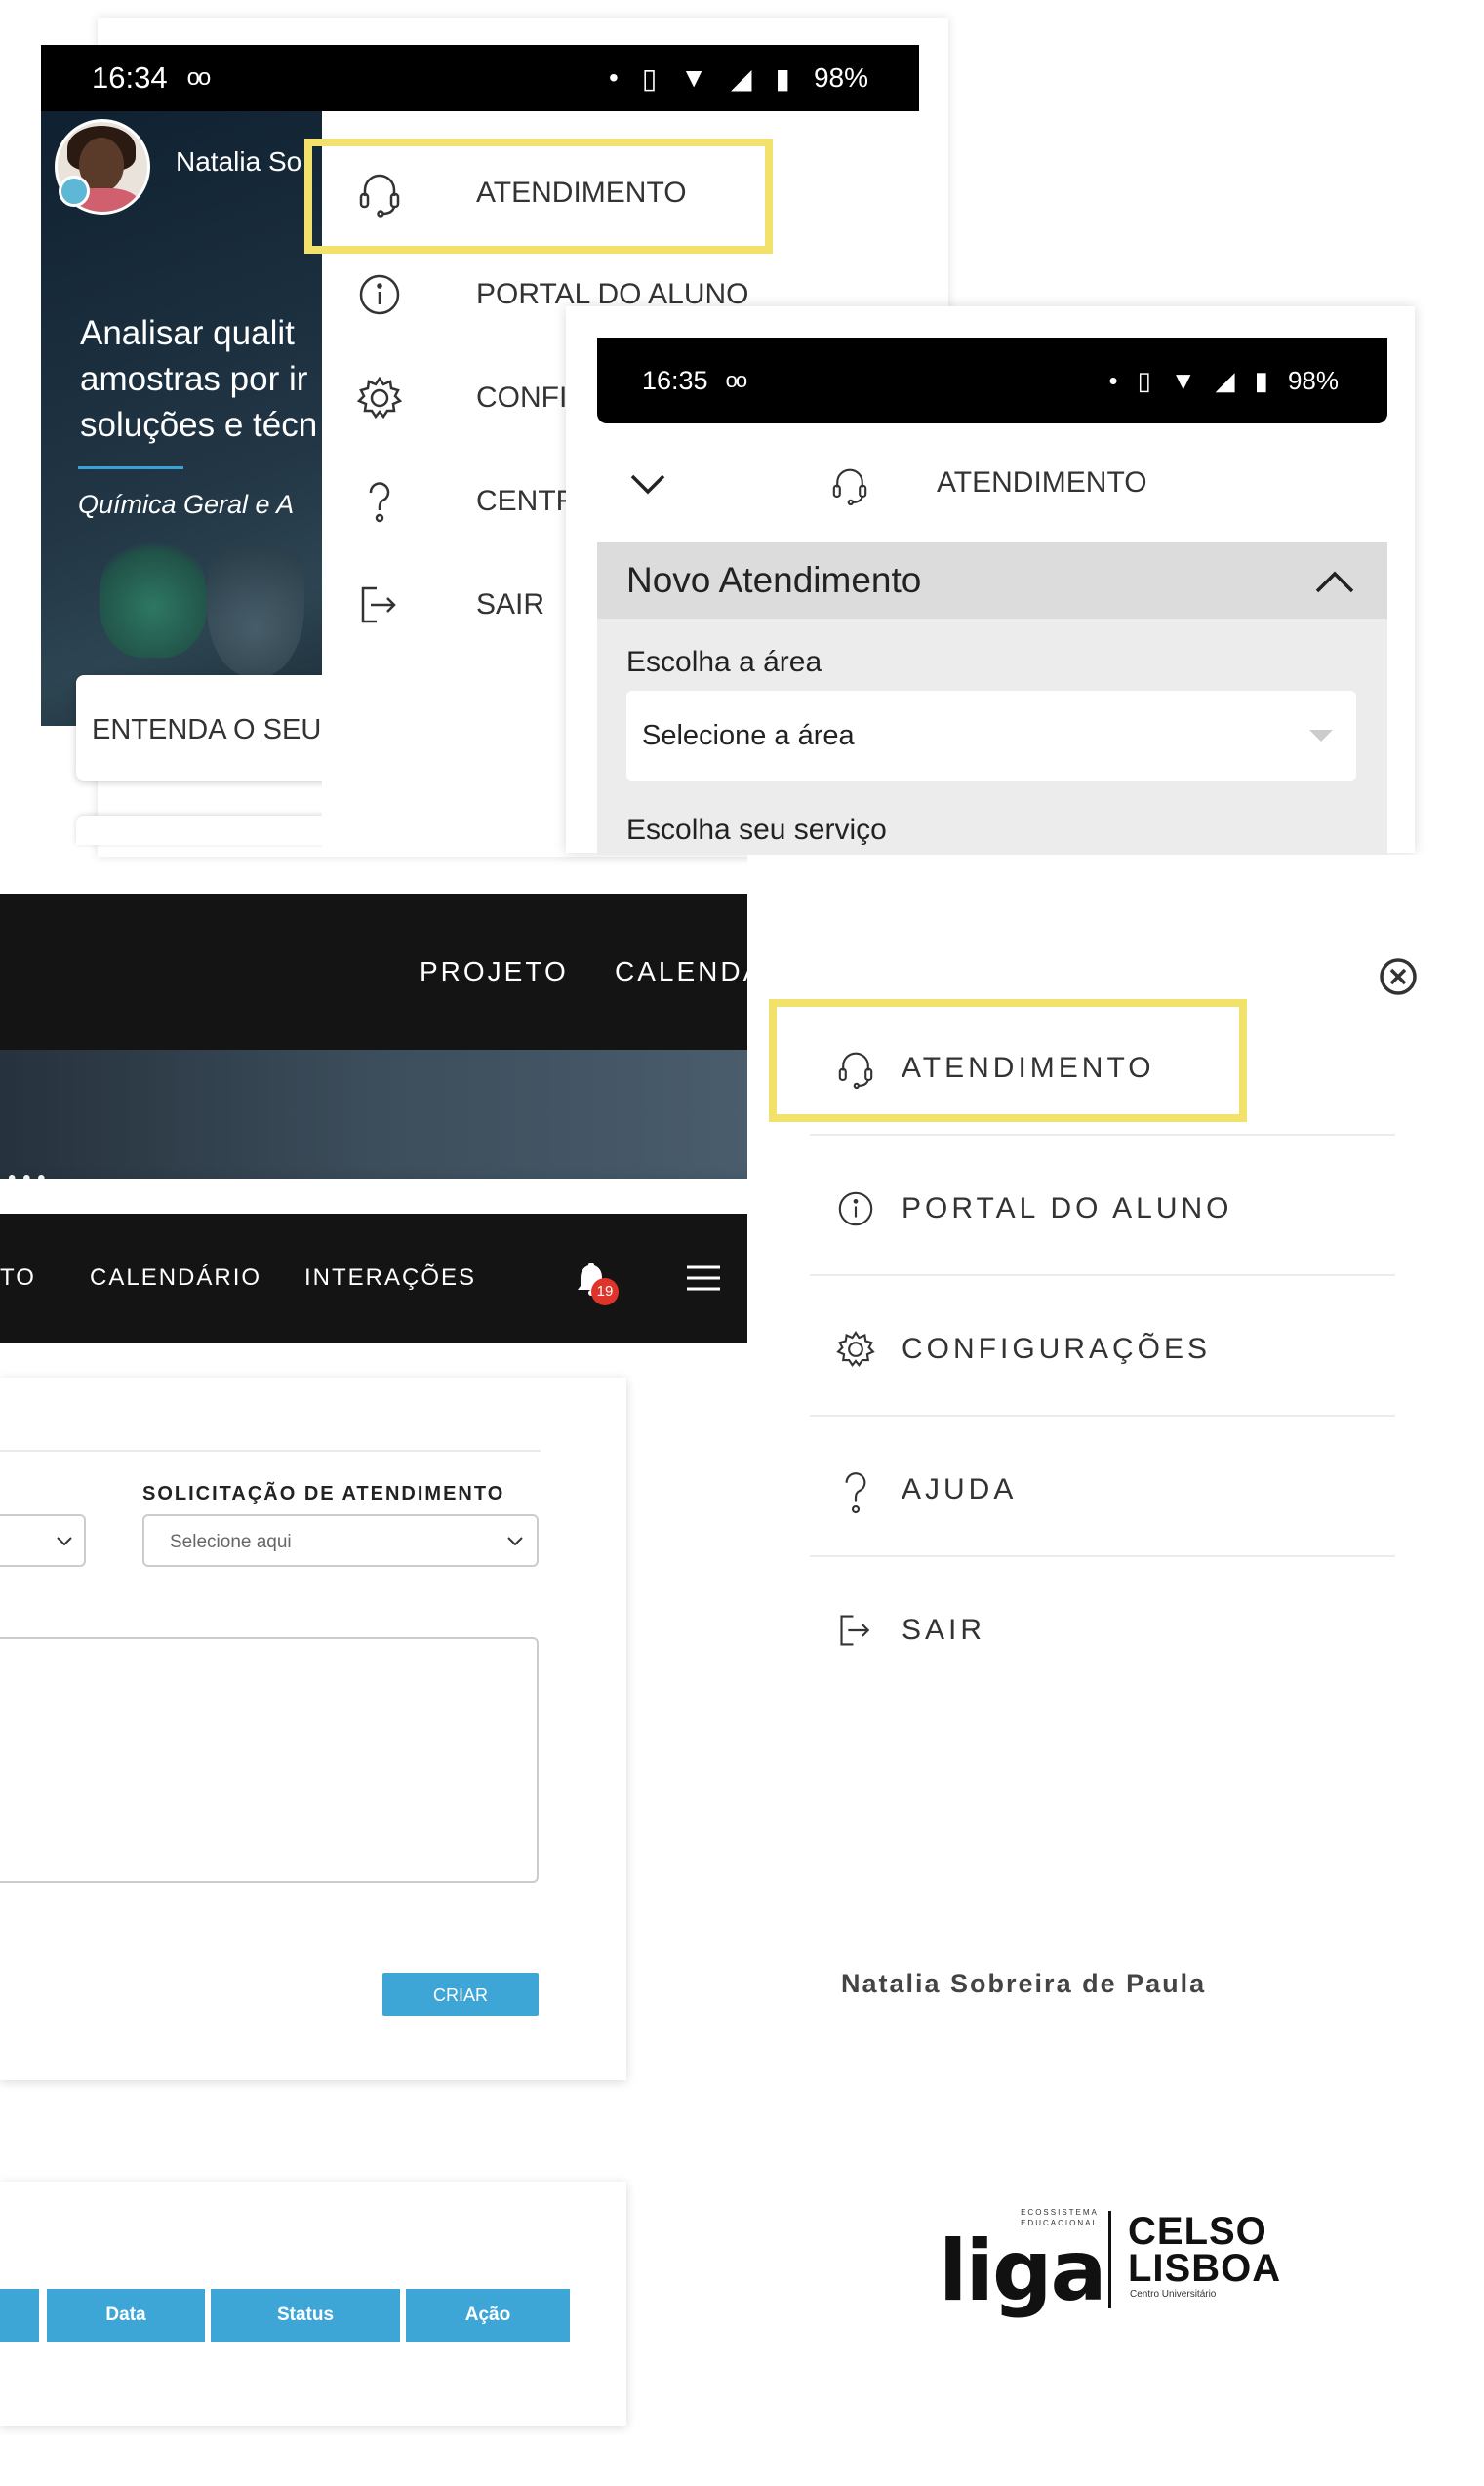  I want to click on award-badge-icon, so click(74, 191).